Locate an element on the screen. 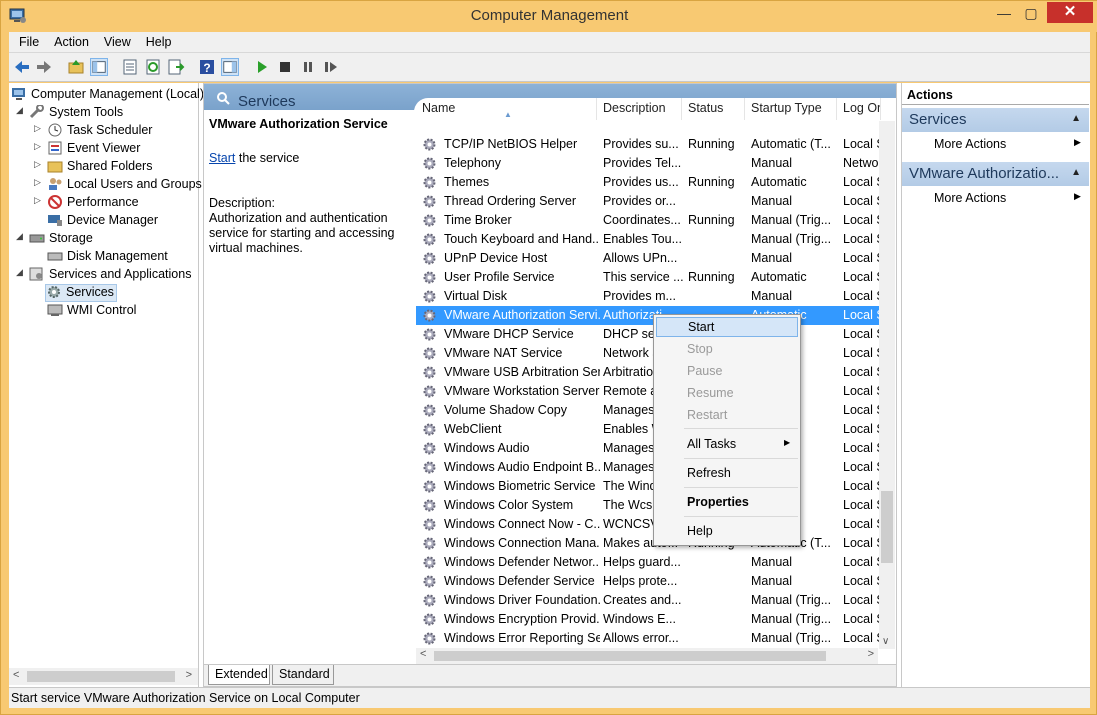  more-actions-vmware: More Actions is located at coordinates (970, 198).